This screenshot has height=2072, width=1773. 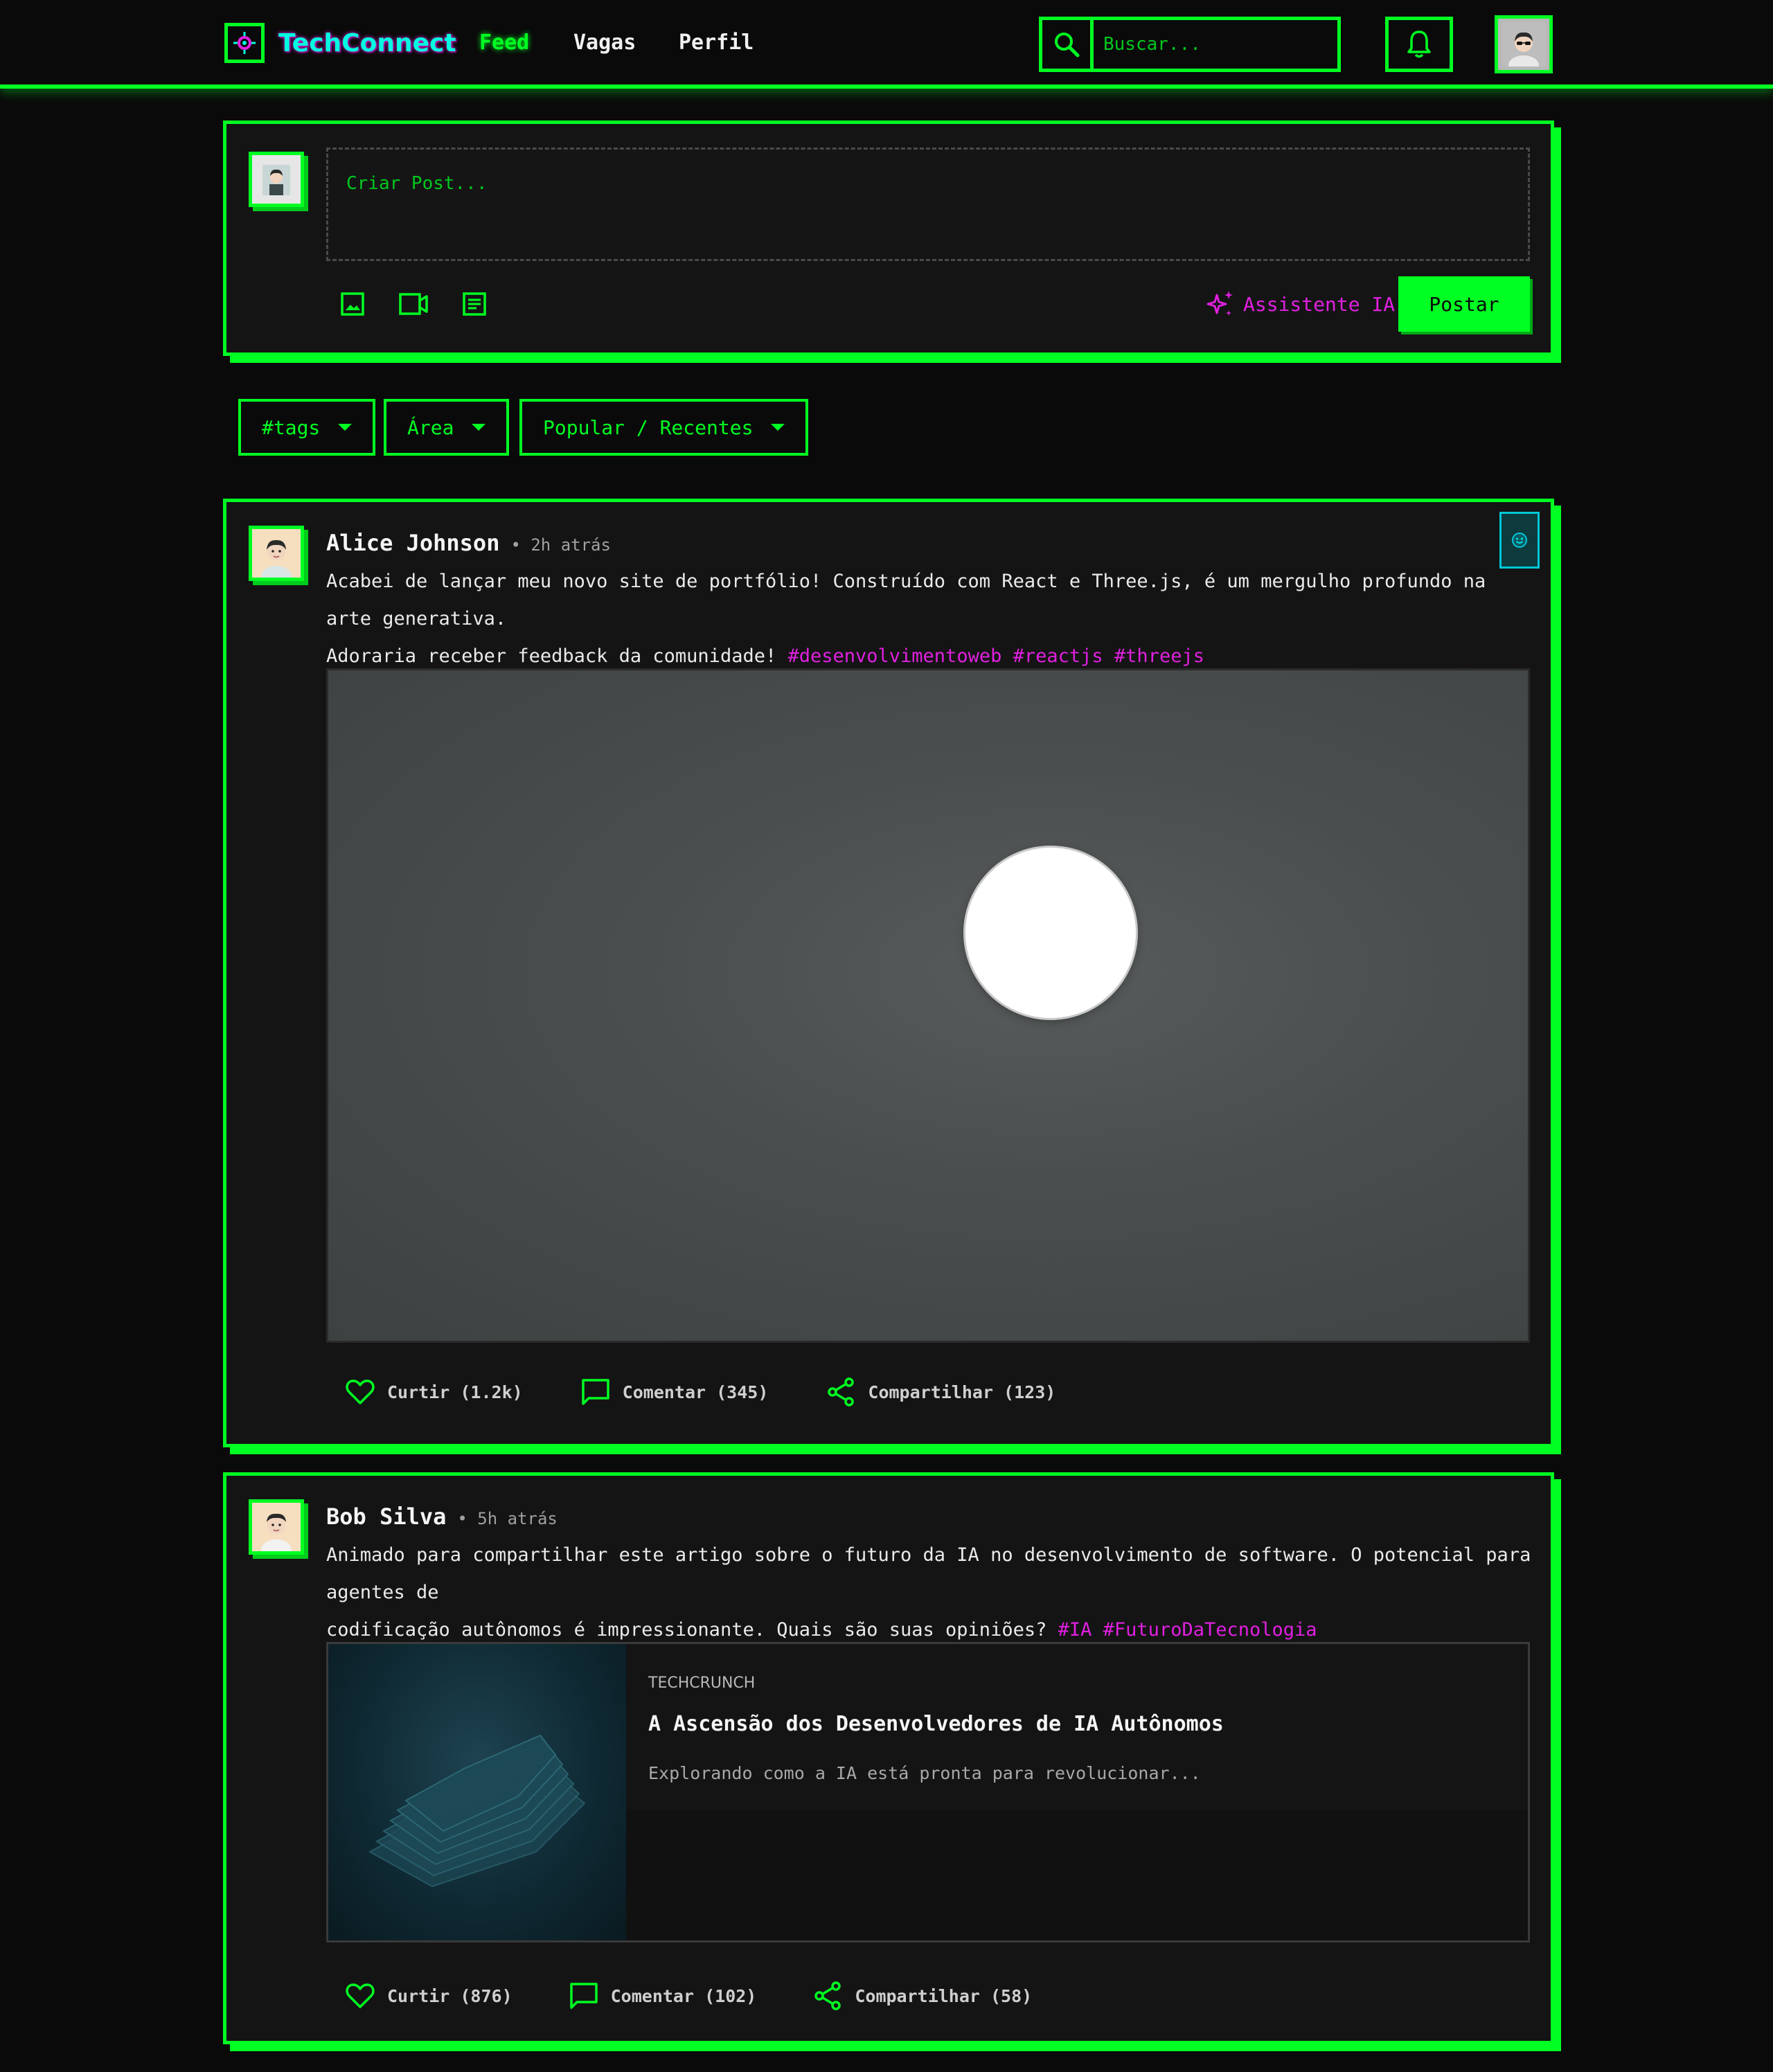 I want to click on logo-icon, so click(x=244, y=43).